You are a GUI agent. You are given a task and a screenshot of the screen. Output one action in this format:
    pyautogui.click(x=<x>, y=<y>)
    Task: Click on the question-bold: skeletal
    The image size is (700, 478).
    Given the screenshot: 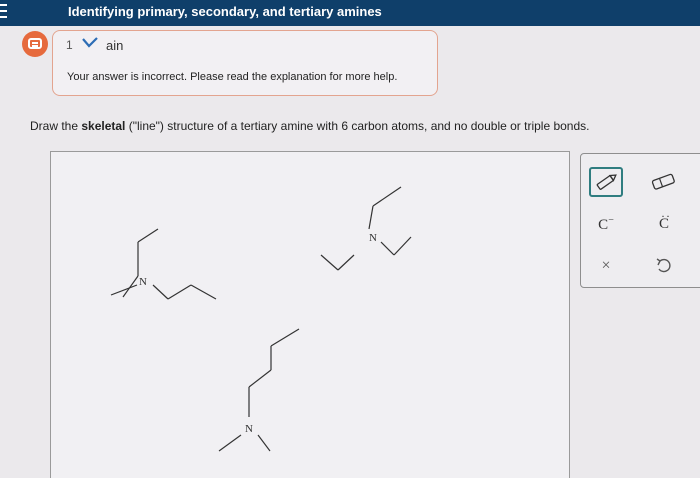 What is the action you would take?
    pyautogui.click(x=103, y=126)
    